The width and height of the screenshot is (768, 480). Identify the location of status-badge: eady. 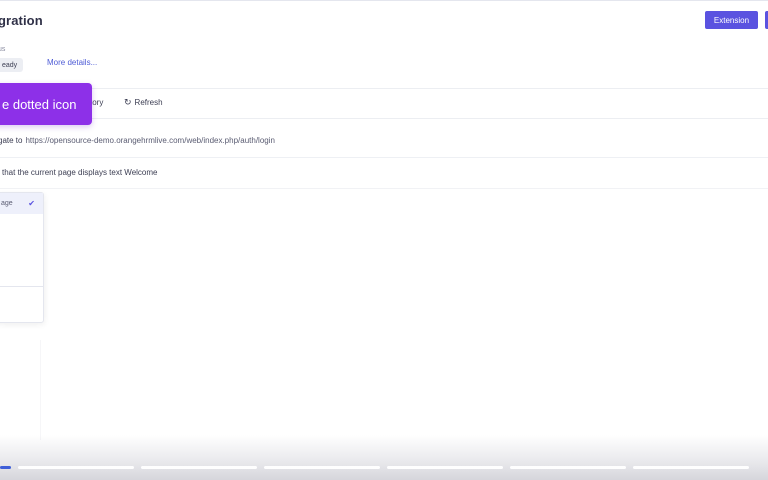
(12, 65).